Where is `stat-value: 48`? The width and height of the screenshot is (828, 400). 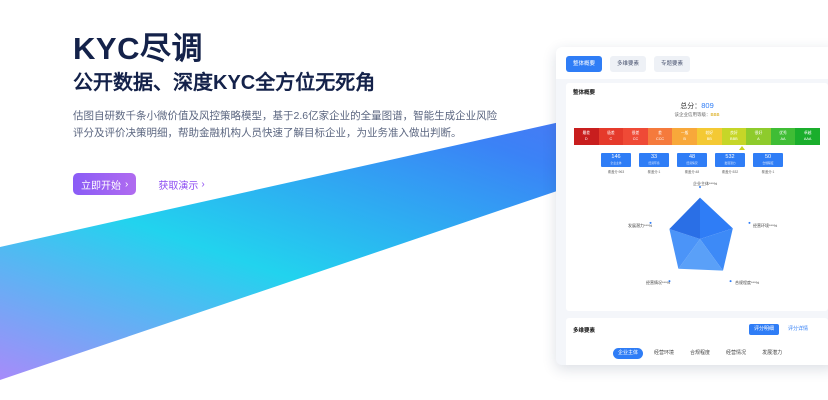 stat-value: 48 is located at coordinates (692, 157).